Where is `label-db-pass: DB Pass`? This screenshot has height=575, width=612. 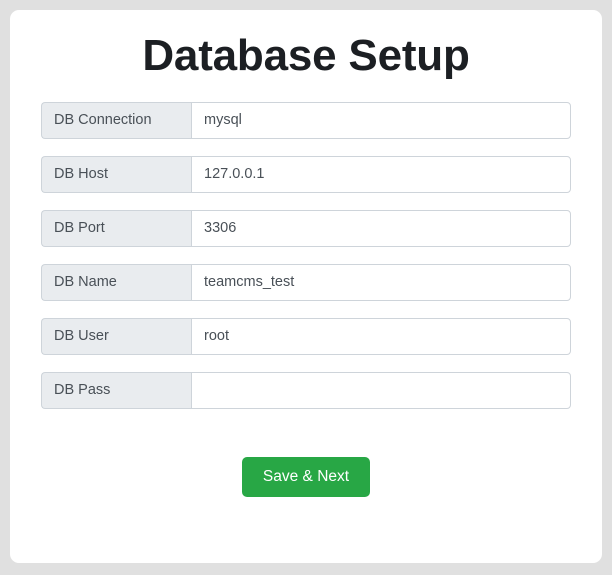 label-db-pass: DB Pass is located at coordinates (116, 390).